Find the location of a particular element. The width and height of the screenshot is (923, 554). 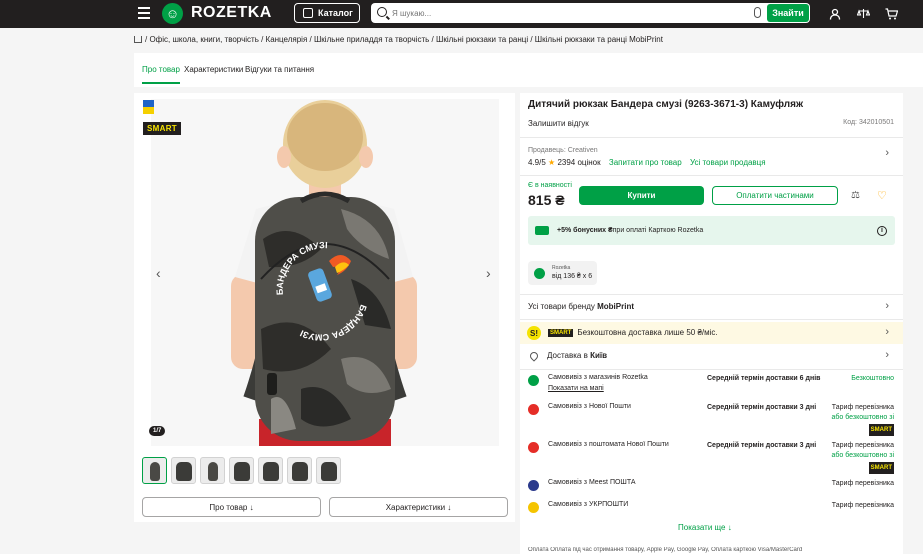

gallery-prev-arrow: ‹ is located at coordinates (158, 273).